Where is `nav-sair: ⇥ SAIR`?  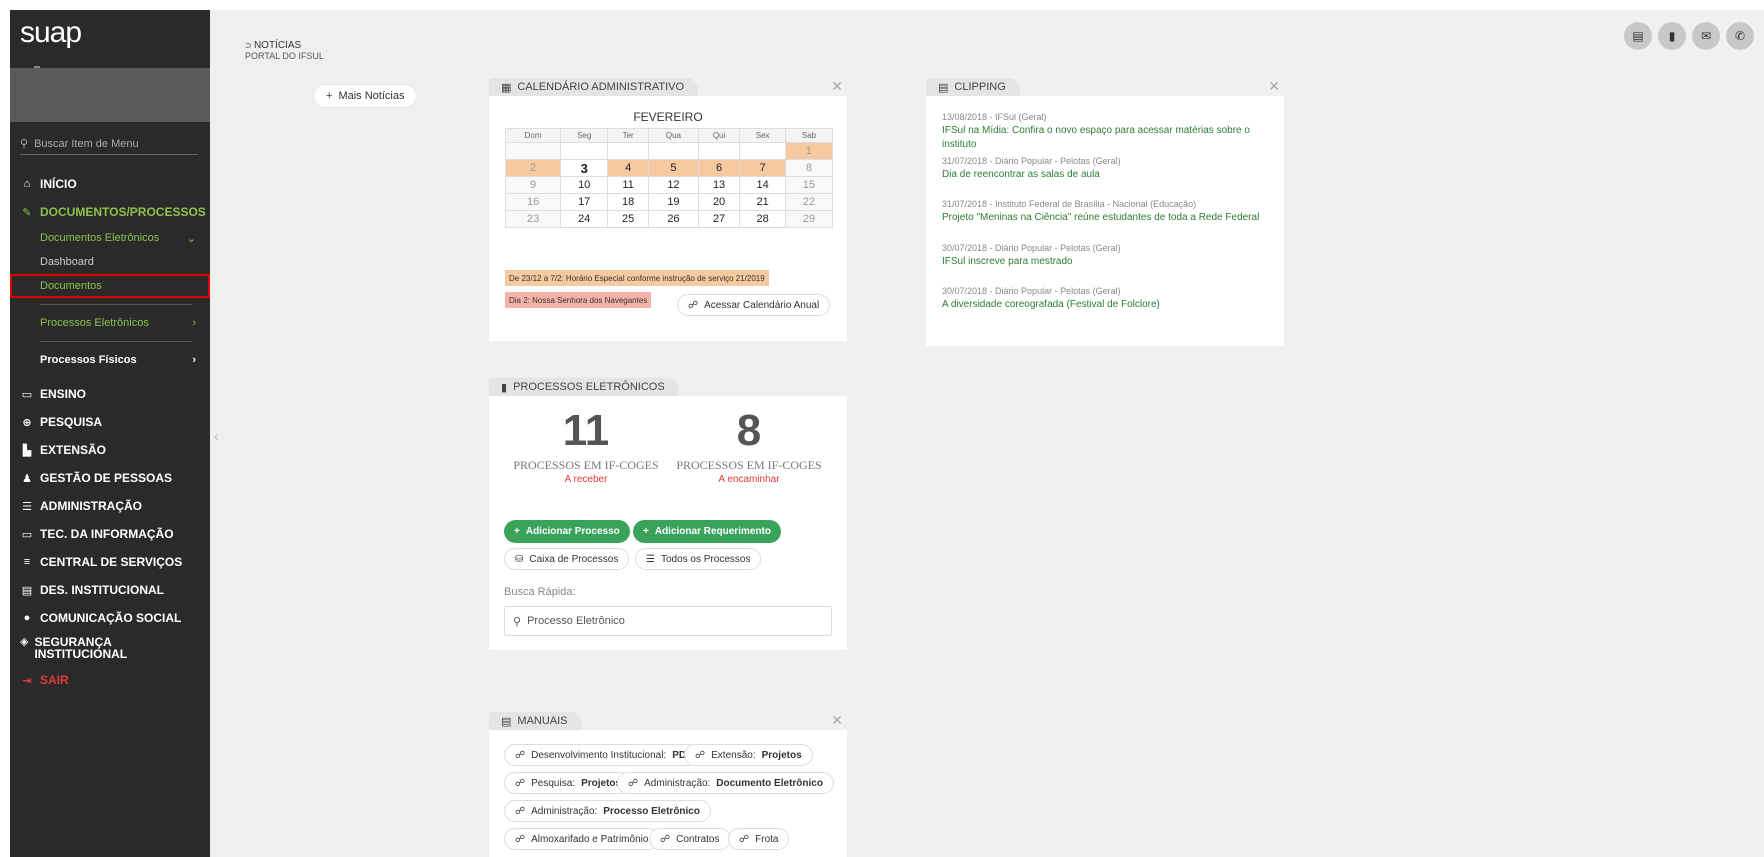
nav-sair: ⇥ SAIR is located at coordinates (110, 680).